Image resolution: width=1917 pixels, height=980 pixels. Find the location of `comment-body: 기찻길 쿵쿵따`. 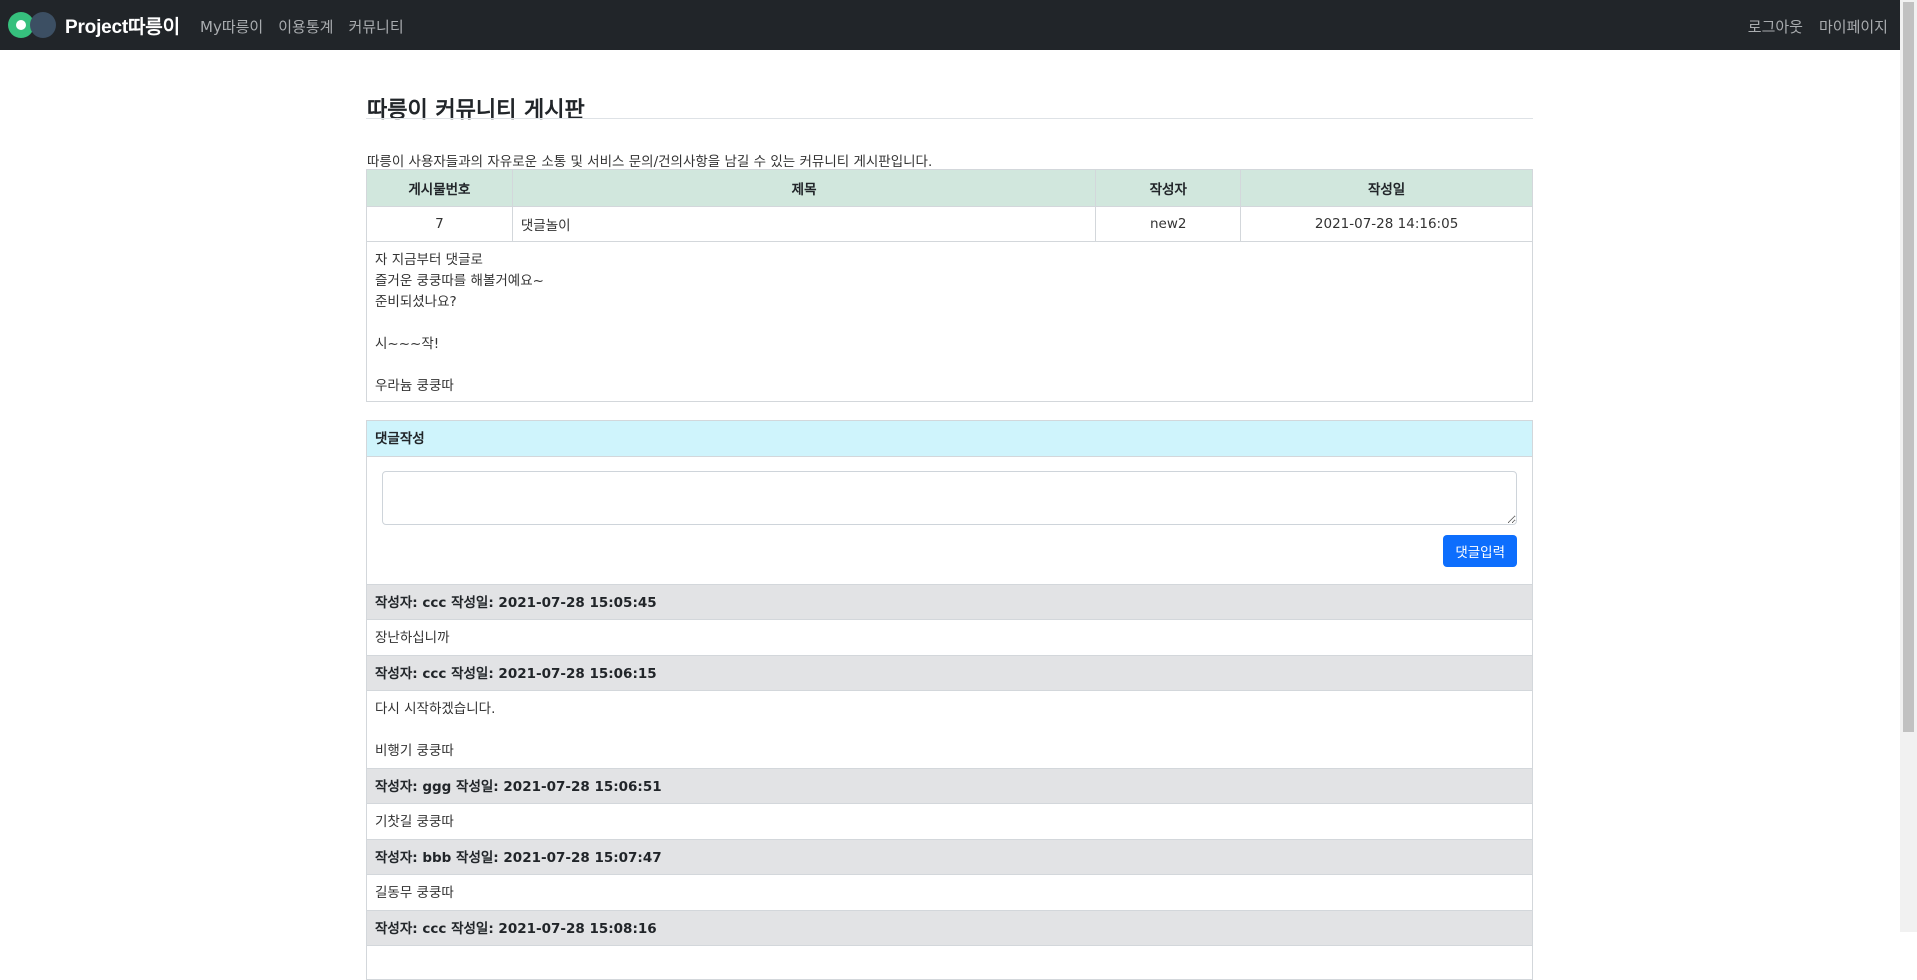

comment-body: 기찻길 쿵쿵따 is located at coordinates (949, 821).